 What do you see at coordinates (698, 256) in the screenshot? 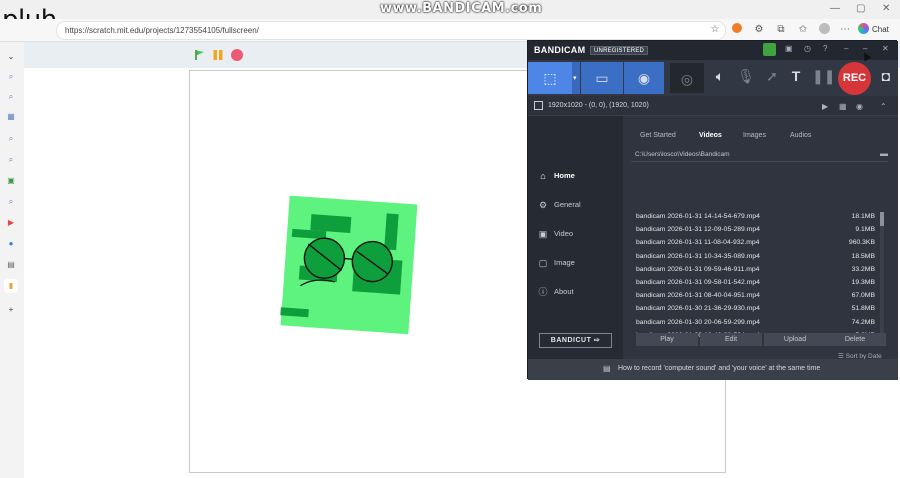
I see `file-name: bandicam 2026-01-31 10-34-35-089.mp4` at bounding box center [698, 256].